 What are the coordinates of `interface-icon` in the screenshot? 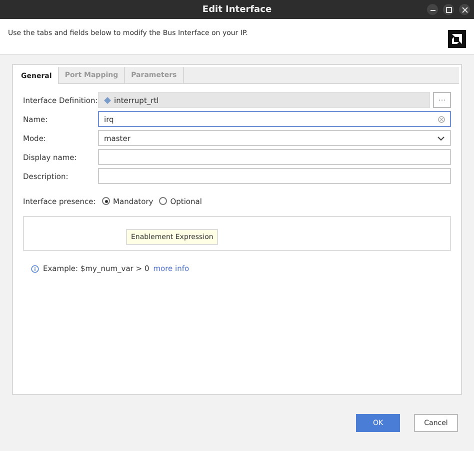 It's located at (107, 100).